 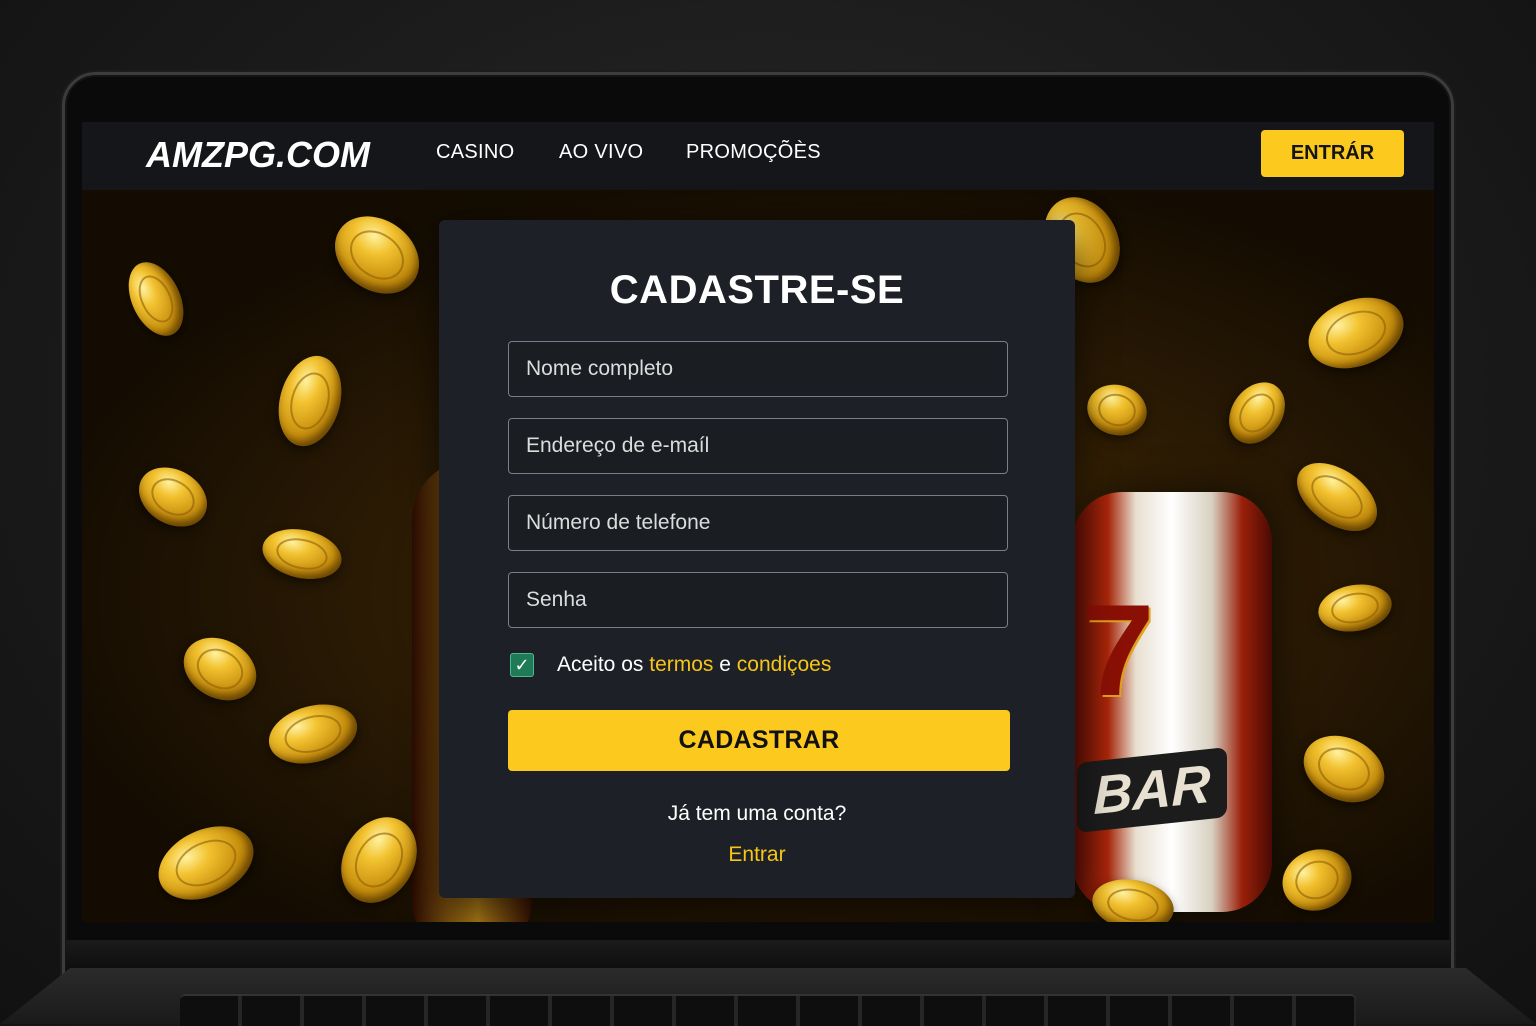 What do you see at coordinates (725, 664) in the screenshot?
I see `terms-connector: e` at bounding box center [725, 664].